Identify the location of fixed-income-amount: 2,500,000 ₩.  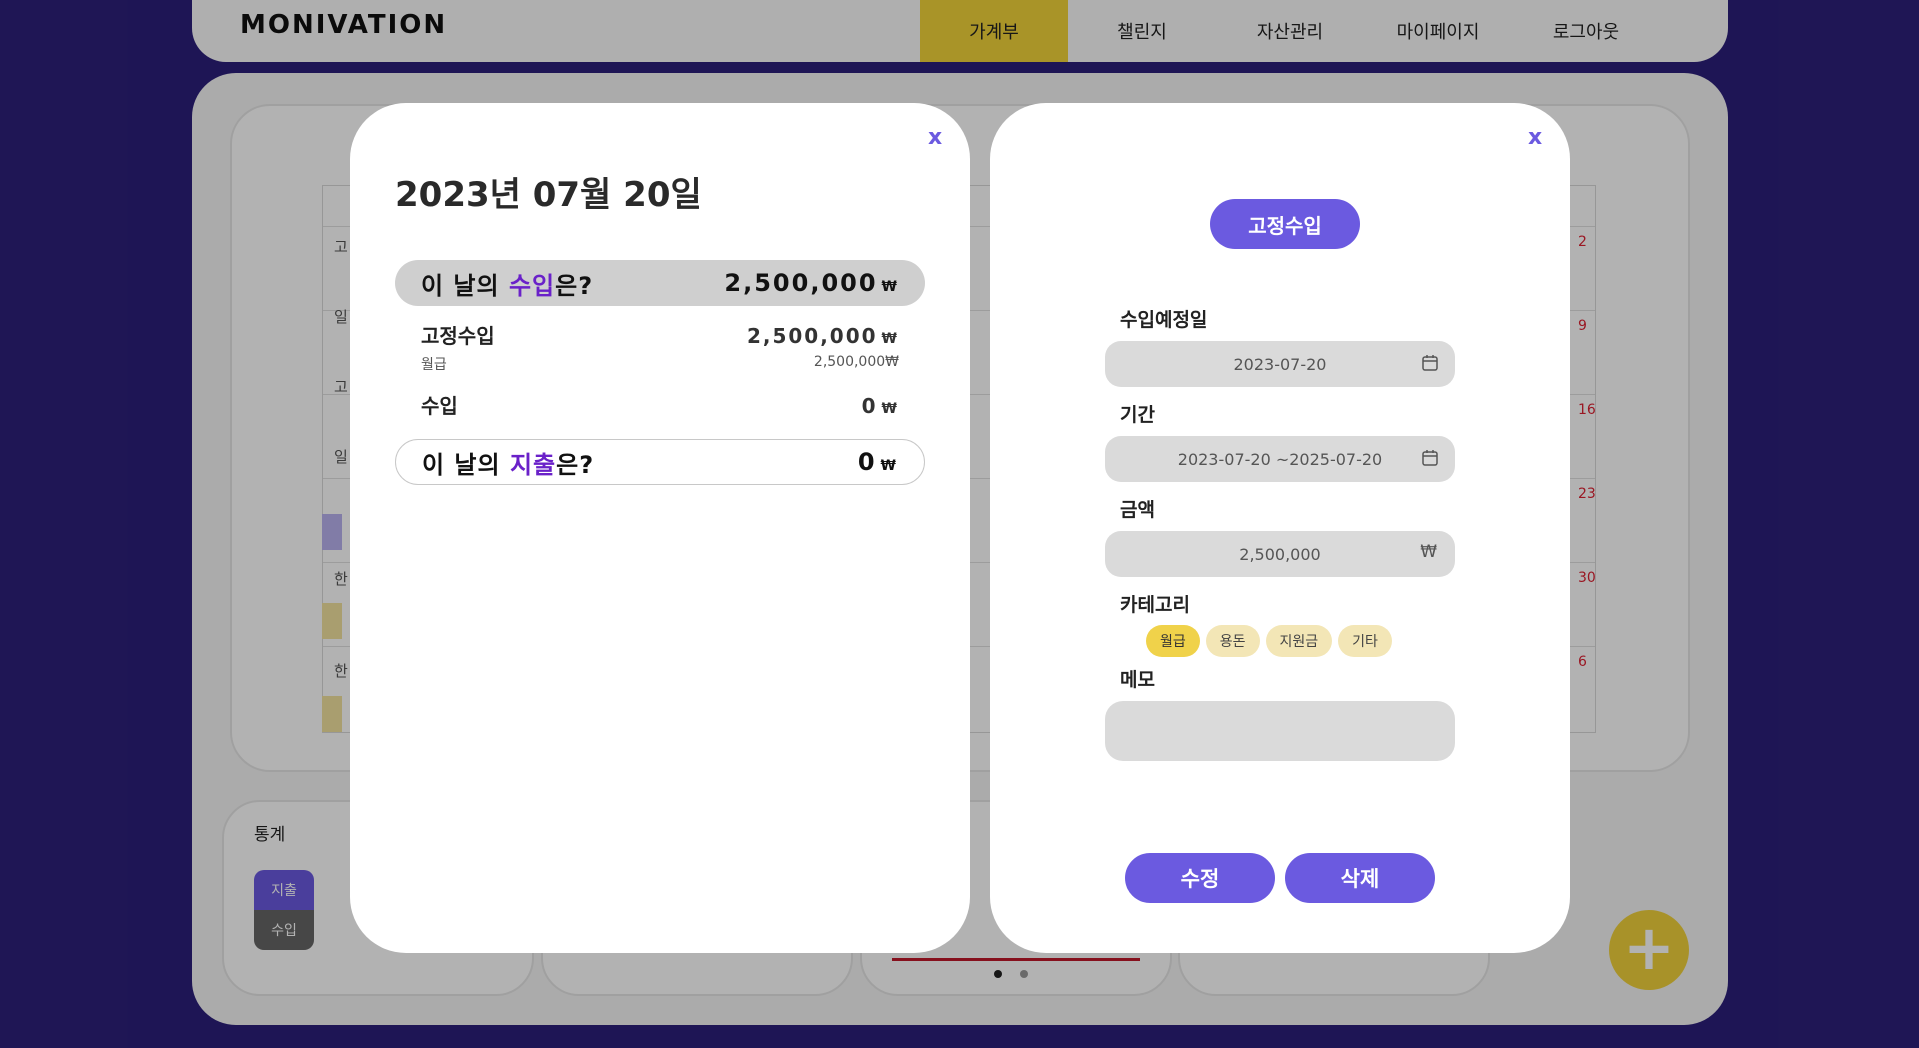
(823, 336).